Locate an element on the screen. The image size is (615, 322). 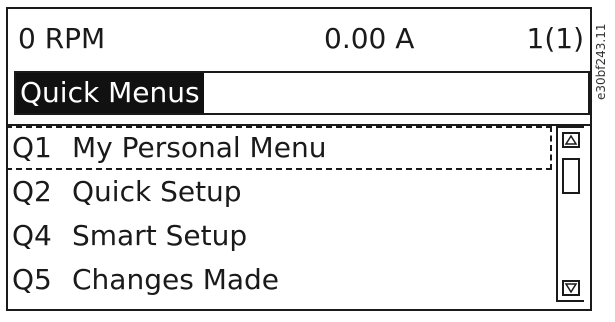
menu-item-label: Quick Setup is located at coordinates (157, 191).